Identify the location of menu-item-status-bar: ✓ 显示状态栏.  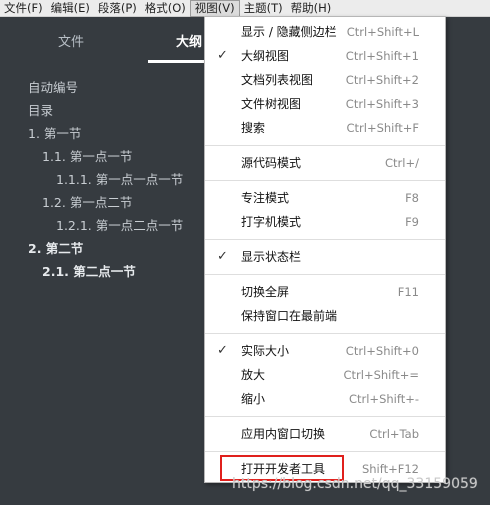
(325, 257).